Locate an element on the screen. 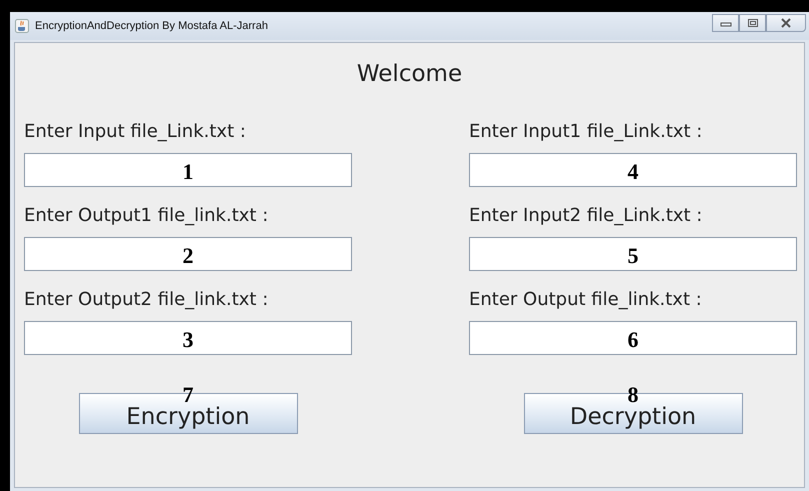 Image resolution: width=809 pixels, height=491 pixels. input-field: 3 is located at coordinates (188, 338).